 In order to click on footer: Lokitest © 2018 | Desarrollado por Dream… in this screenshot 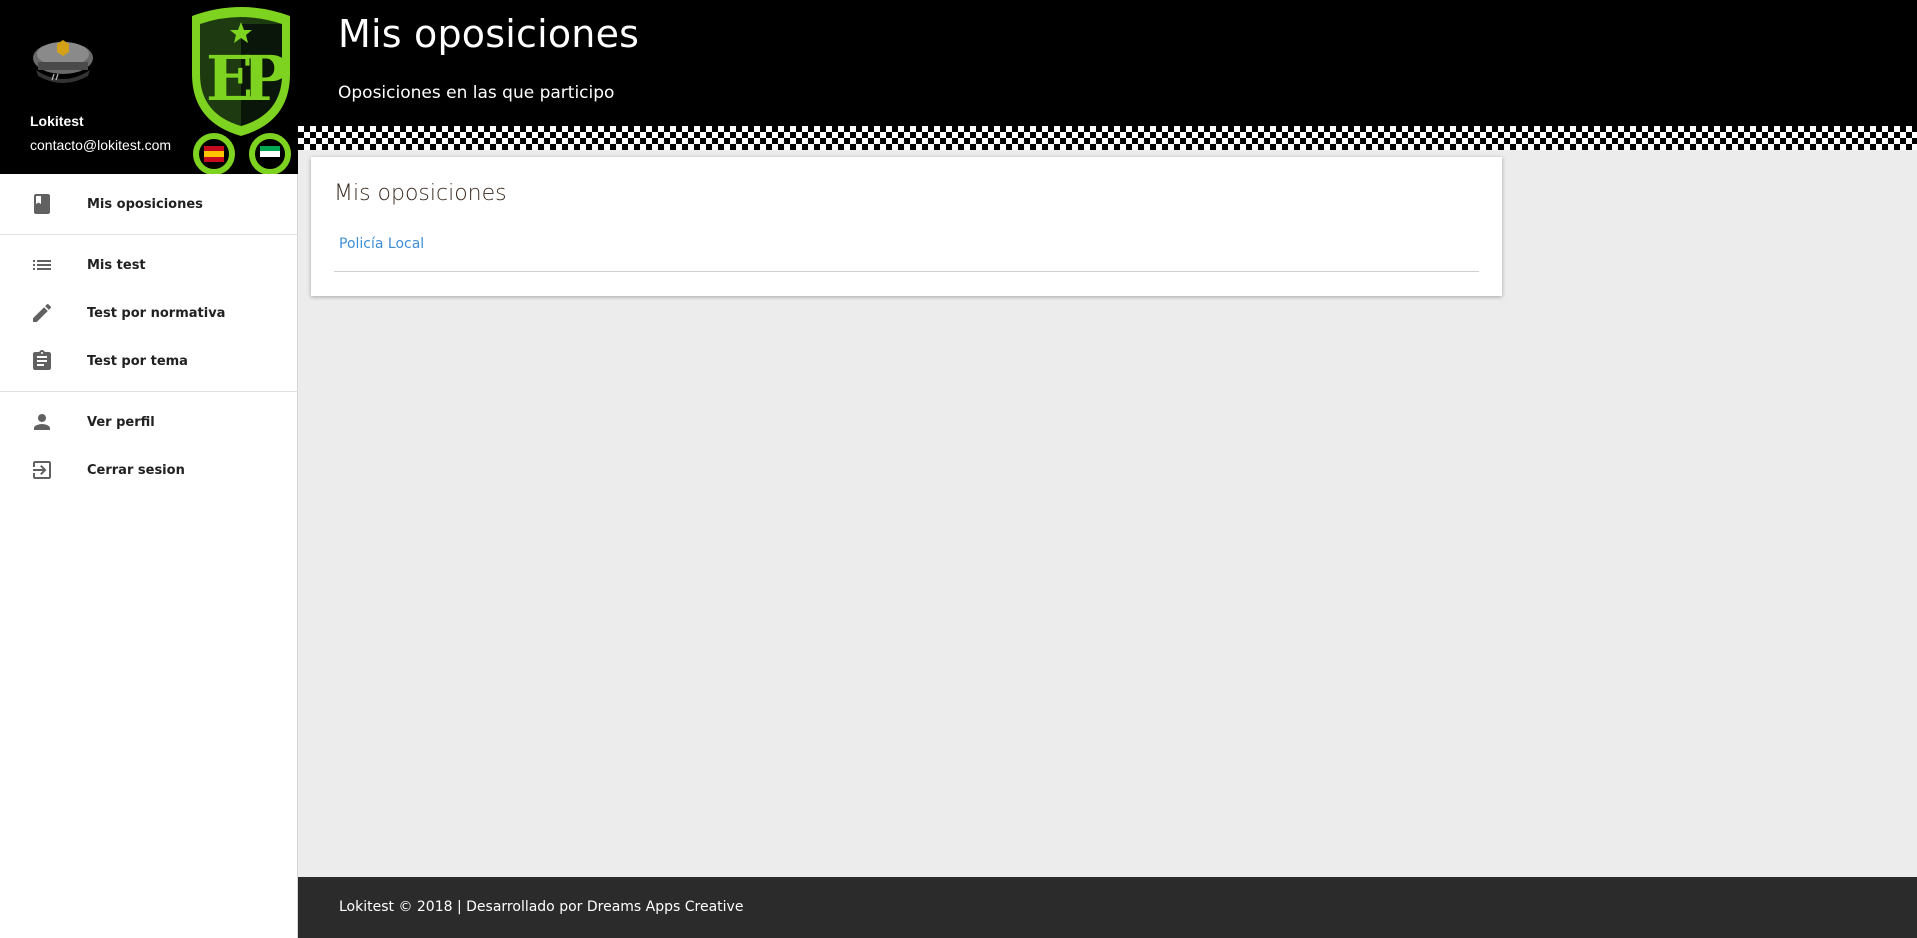, I will do `click(1107, 907)`.